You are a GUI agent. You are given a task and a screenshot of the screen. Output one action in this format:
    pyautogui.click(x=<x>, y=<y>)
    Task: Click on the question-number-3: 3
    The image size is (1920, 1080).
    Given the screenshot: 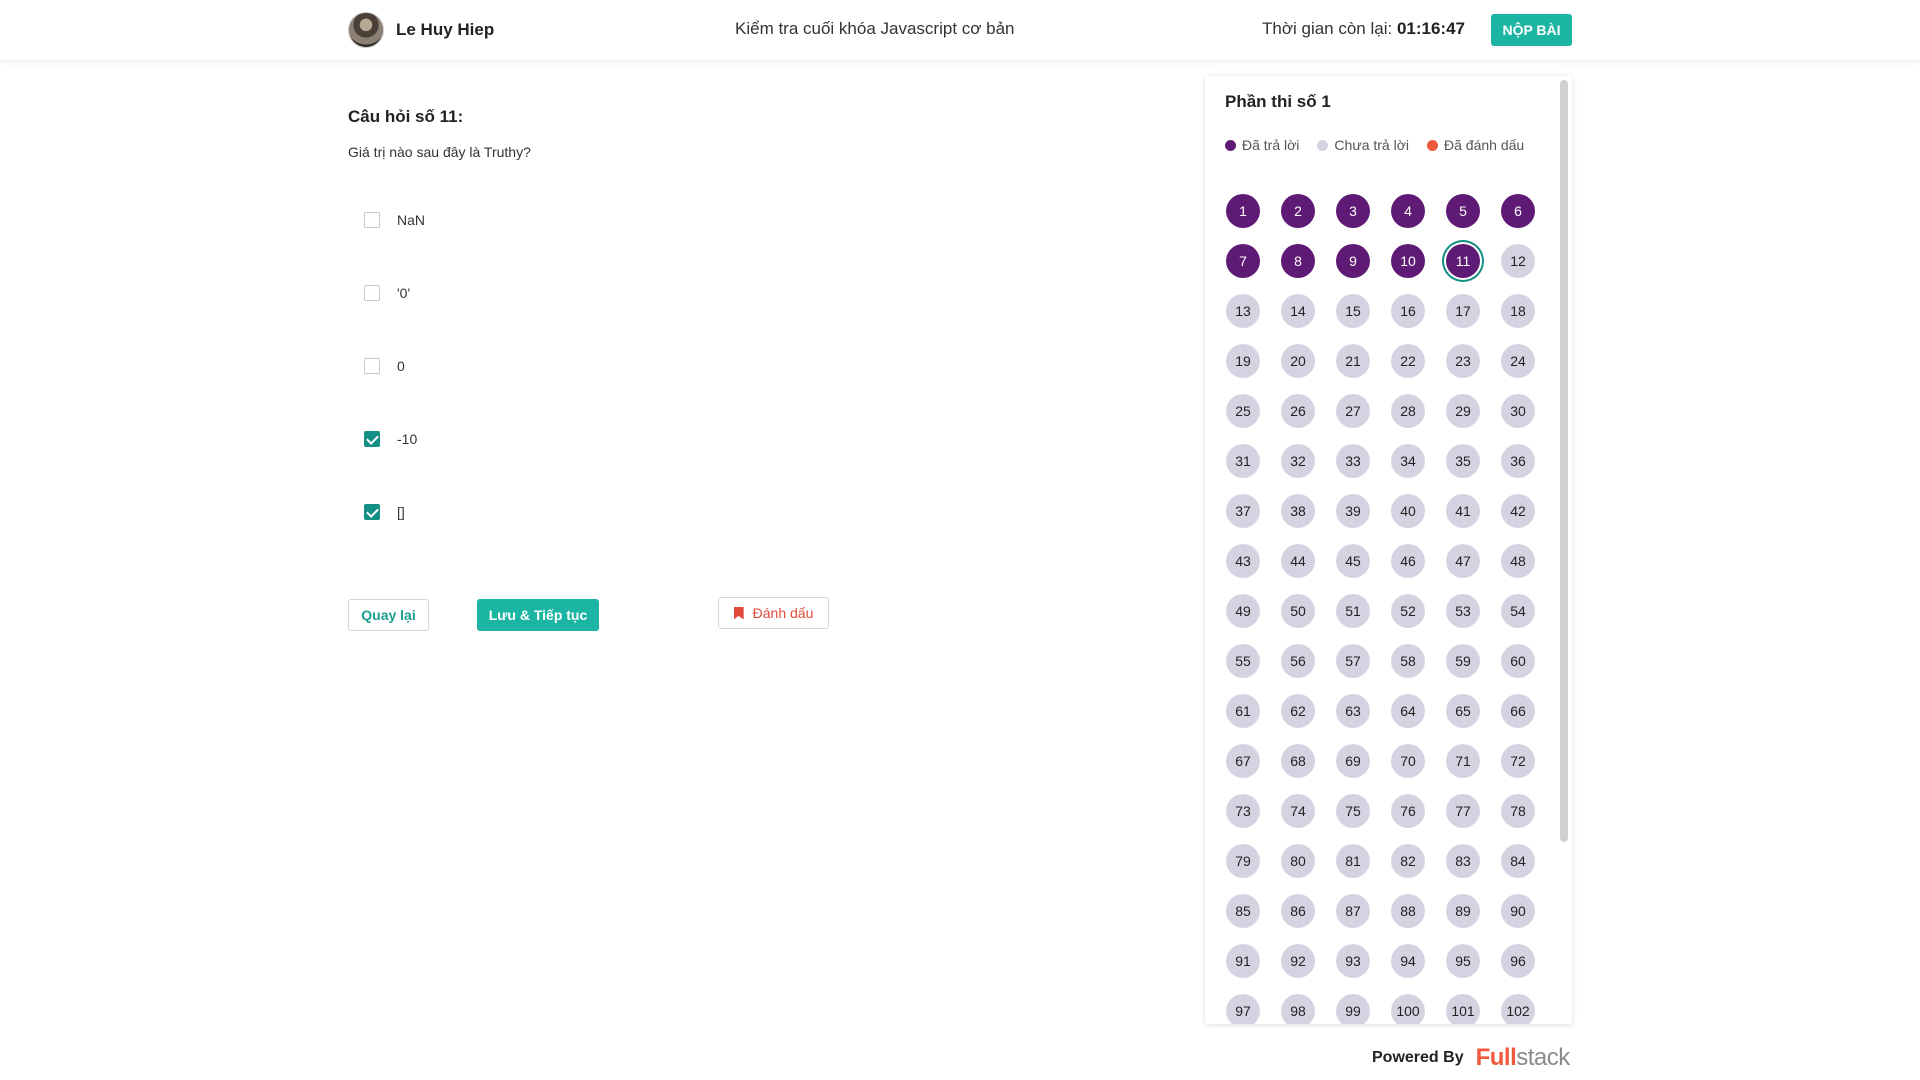 What is the action you would take?
    pyautogui.click(x=1353, y=211)
    